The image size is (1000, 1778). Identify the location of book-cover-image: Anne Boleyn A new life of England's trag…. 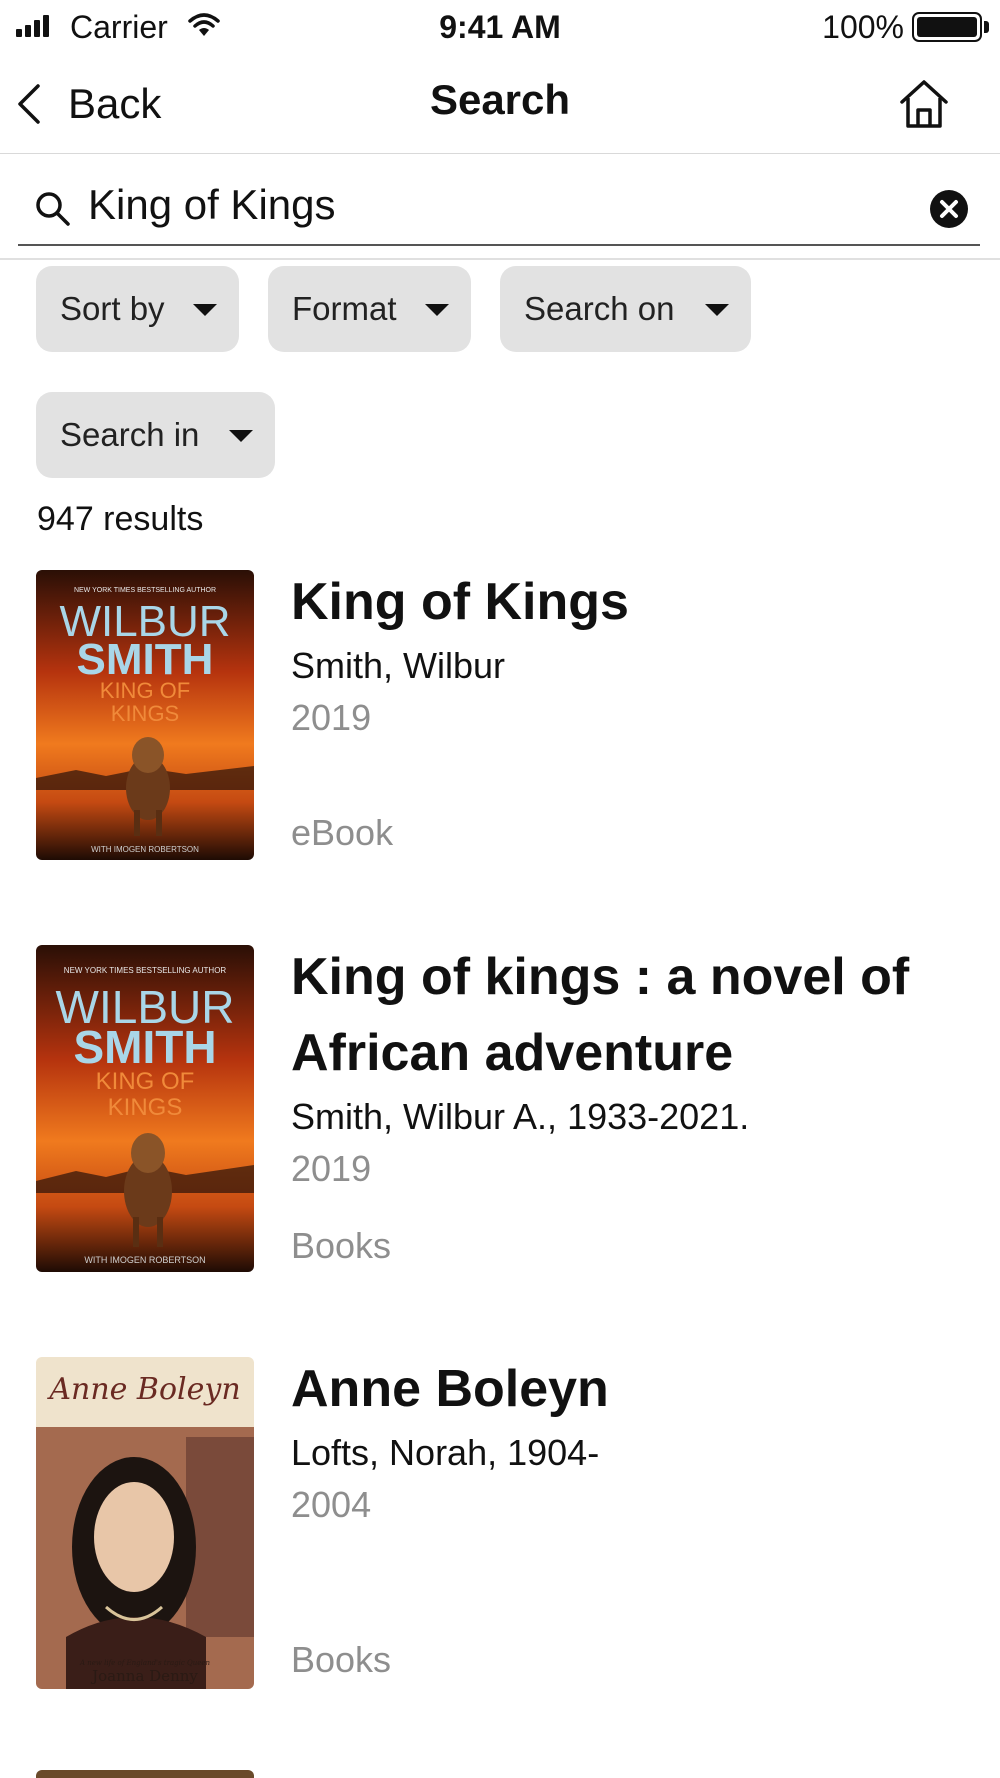
(145, 1523).